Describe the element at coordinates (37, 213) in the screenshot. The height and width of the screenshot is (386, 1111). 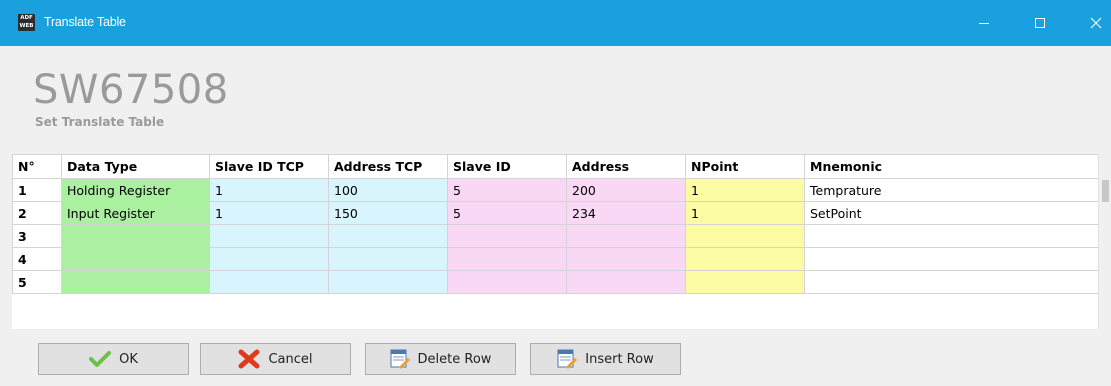
I see `row-number: 2` at that location.